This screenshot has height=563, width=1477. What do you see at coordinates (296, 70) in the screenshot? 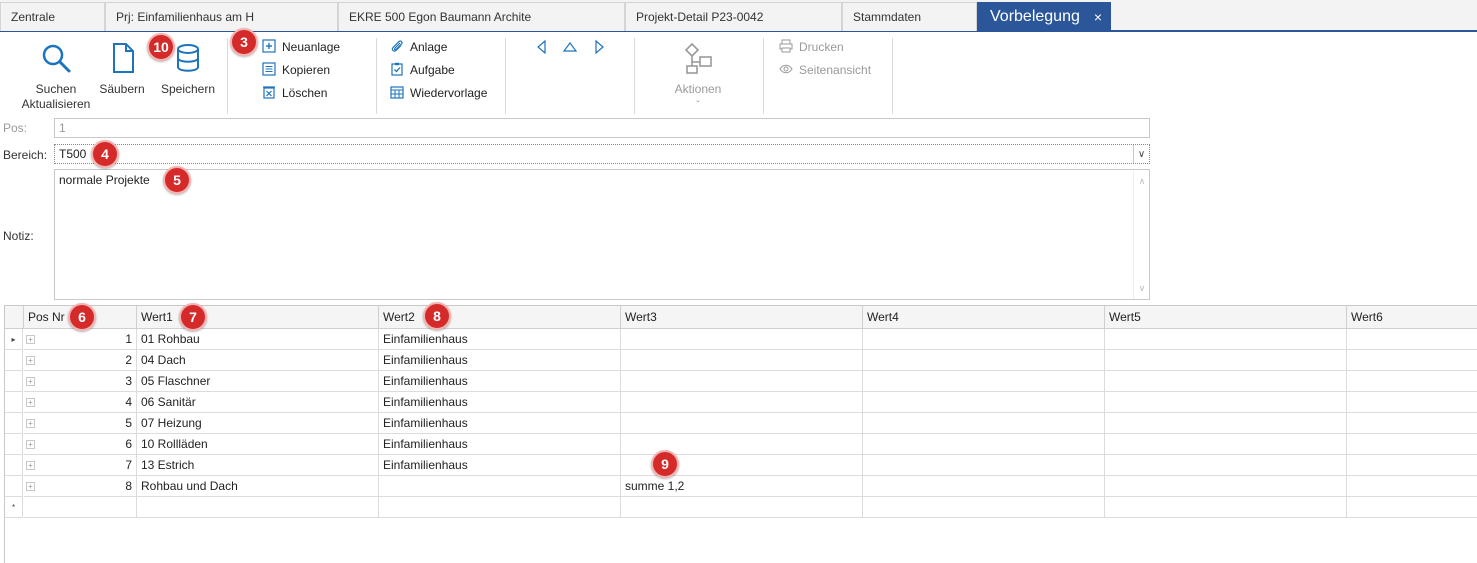
I see `copy-button: Kopieren` at bounding box center [296, 70].